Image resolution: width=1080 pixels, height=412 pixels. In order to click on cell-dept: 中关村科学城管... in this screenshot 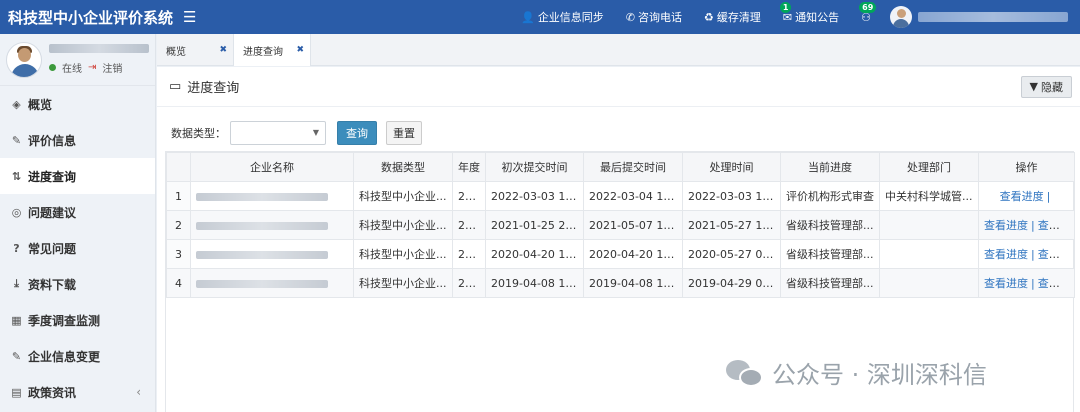, I will do `click(929, 196)`.